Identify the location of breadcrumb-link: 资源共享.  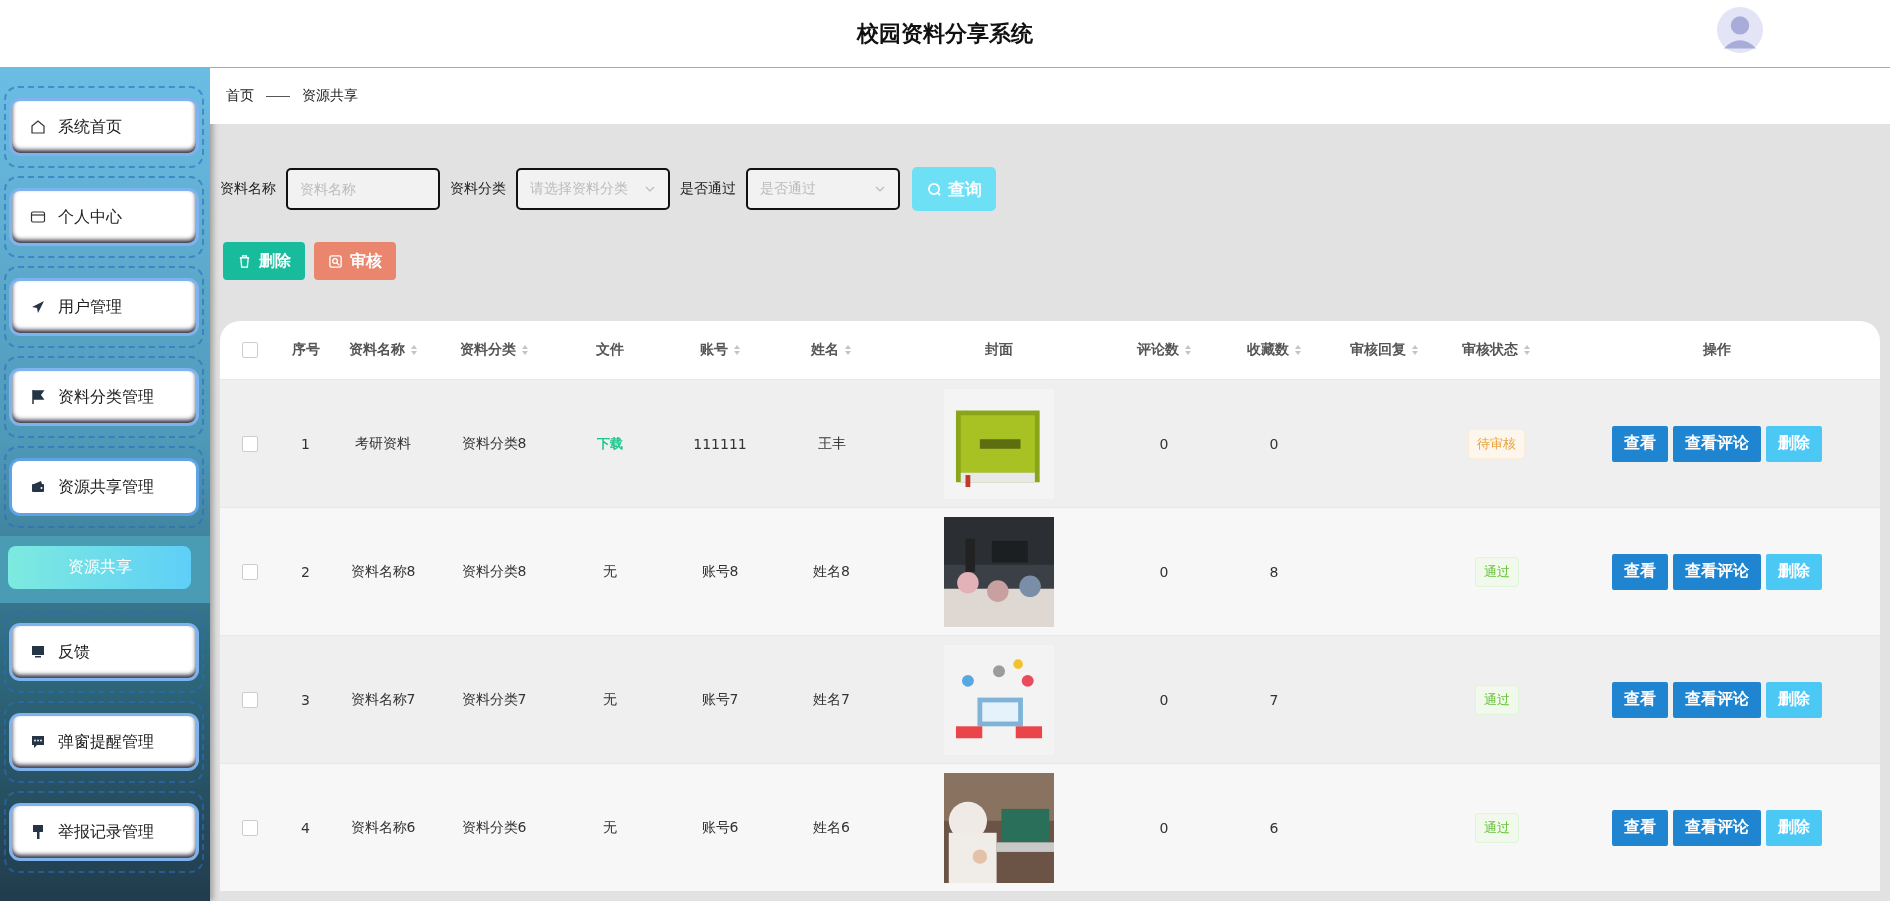
(330, 96).